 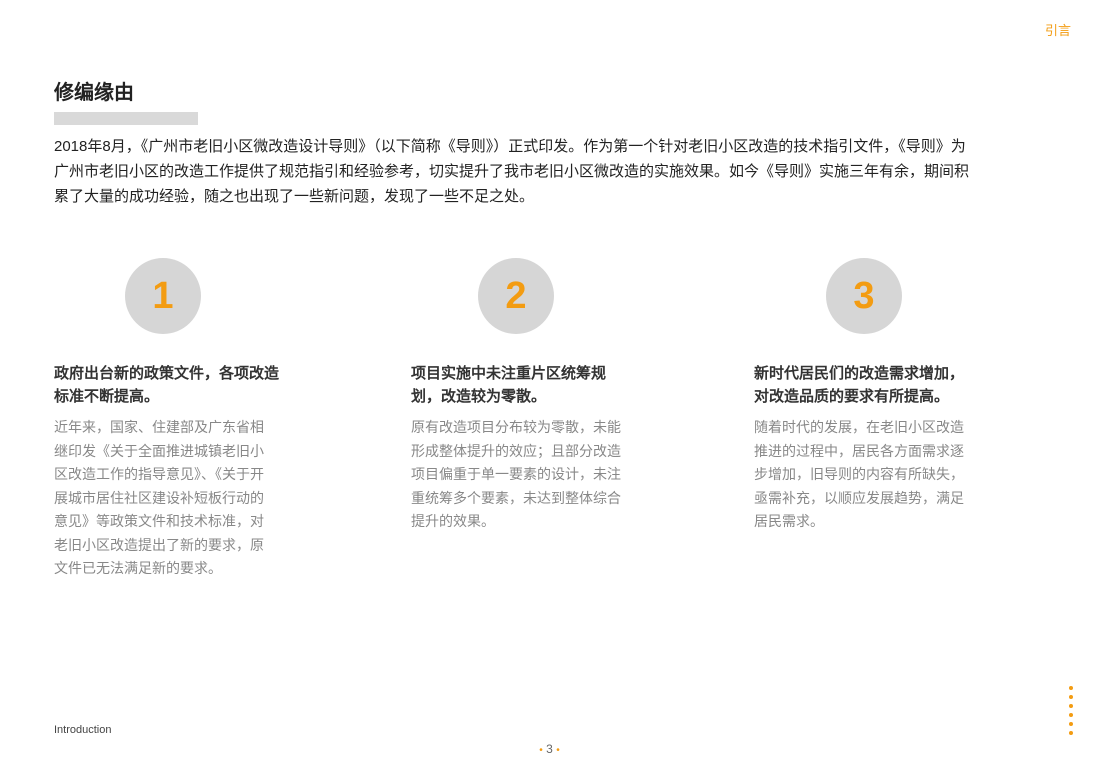 What do you see at coordinates (859, 385) in the screenshot?
I see `card-heading-3: 新时代居民们的改造需求增加，对改造品质的要求有所提高。` at bounding box center [859, 385].